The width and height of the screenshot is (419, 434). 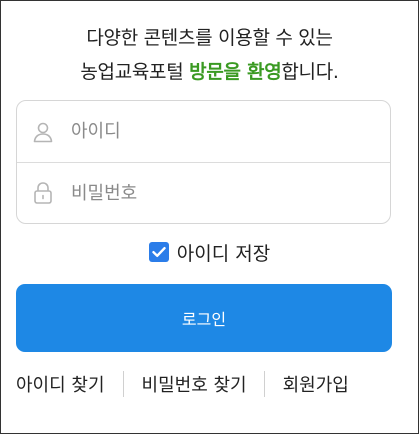 I want to click on welcome-line-2: 농업교육포털 방문을 환영합니다., so click(x=209, y=72).